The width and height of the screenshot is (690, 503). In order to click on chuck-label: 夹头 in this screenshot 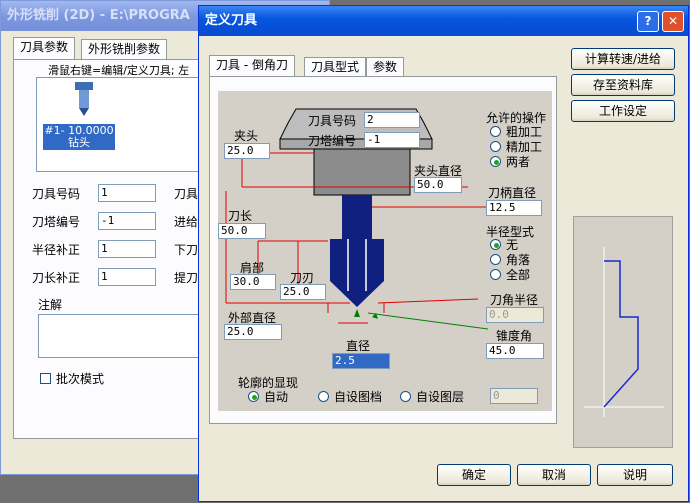, I will do `click(246, 136)`.